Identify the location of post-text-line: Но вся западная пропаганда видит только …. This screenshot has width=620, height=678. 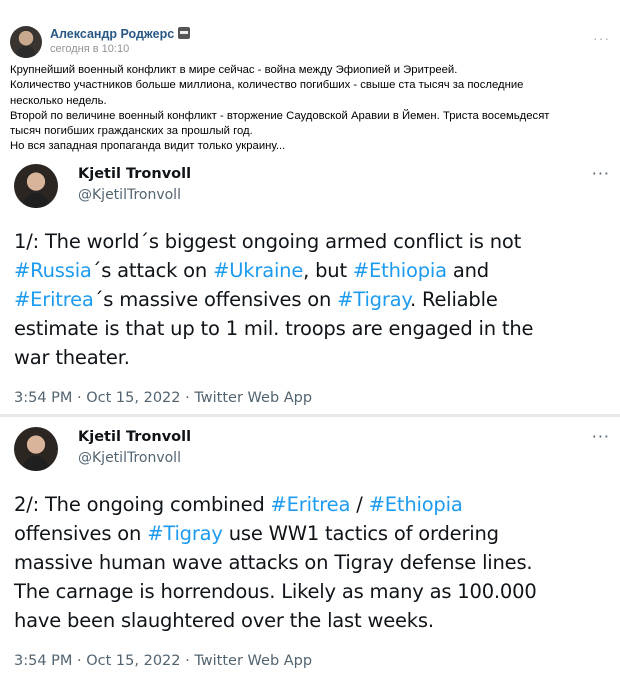
(148, 146).